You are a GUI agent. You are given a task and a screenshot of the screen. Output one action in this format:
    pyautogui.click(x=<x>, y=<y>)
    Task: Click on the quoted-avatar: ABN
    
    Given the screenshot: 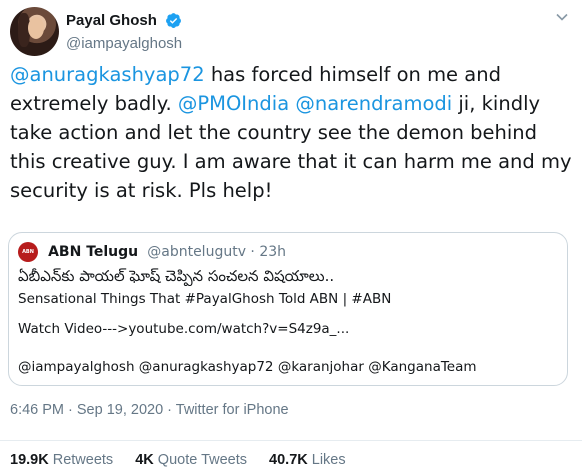 What is the action you would take?
    pyautogui.click(x=28, y=251)
    